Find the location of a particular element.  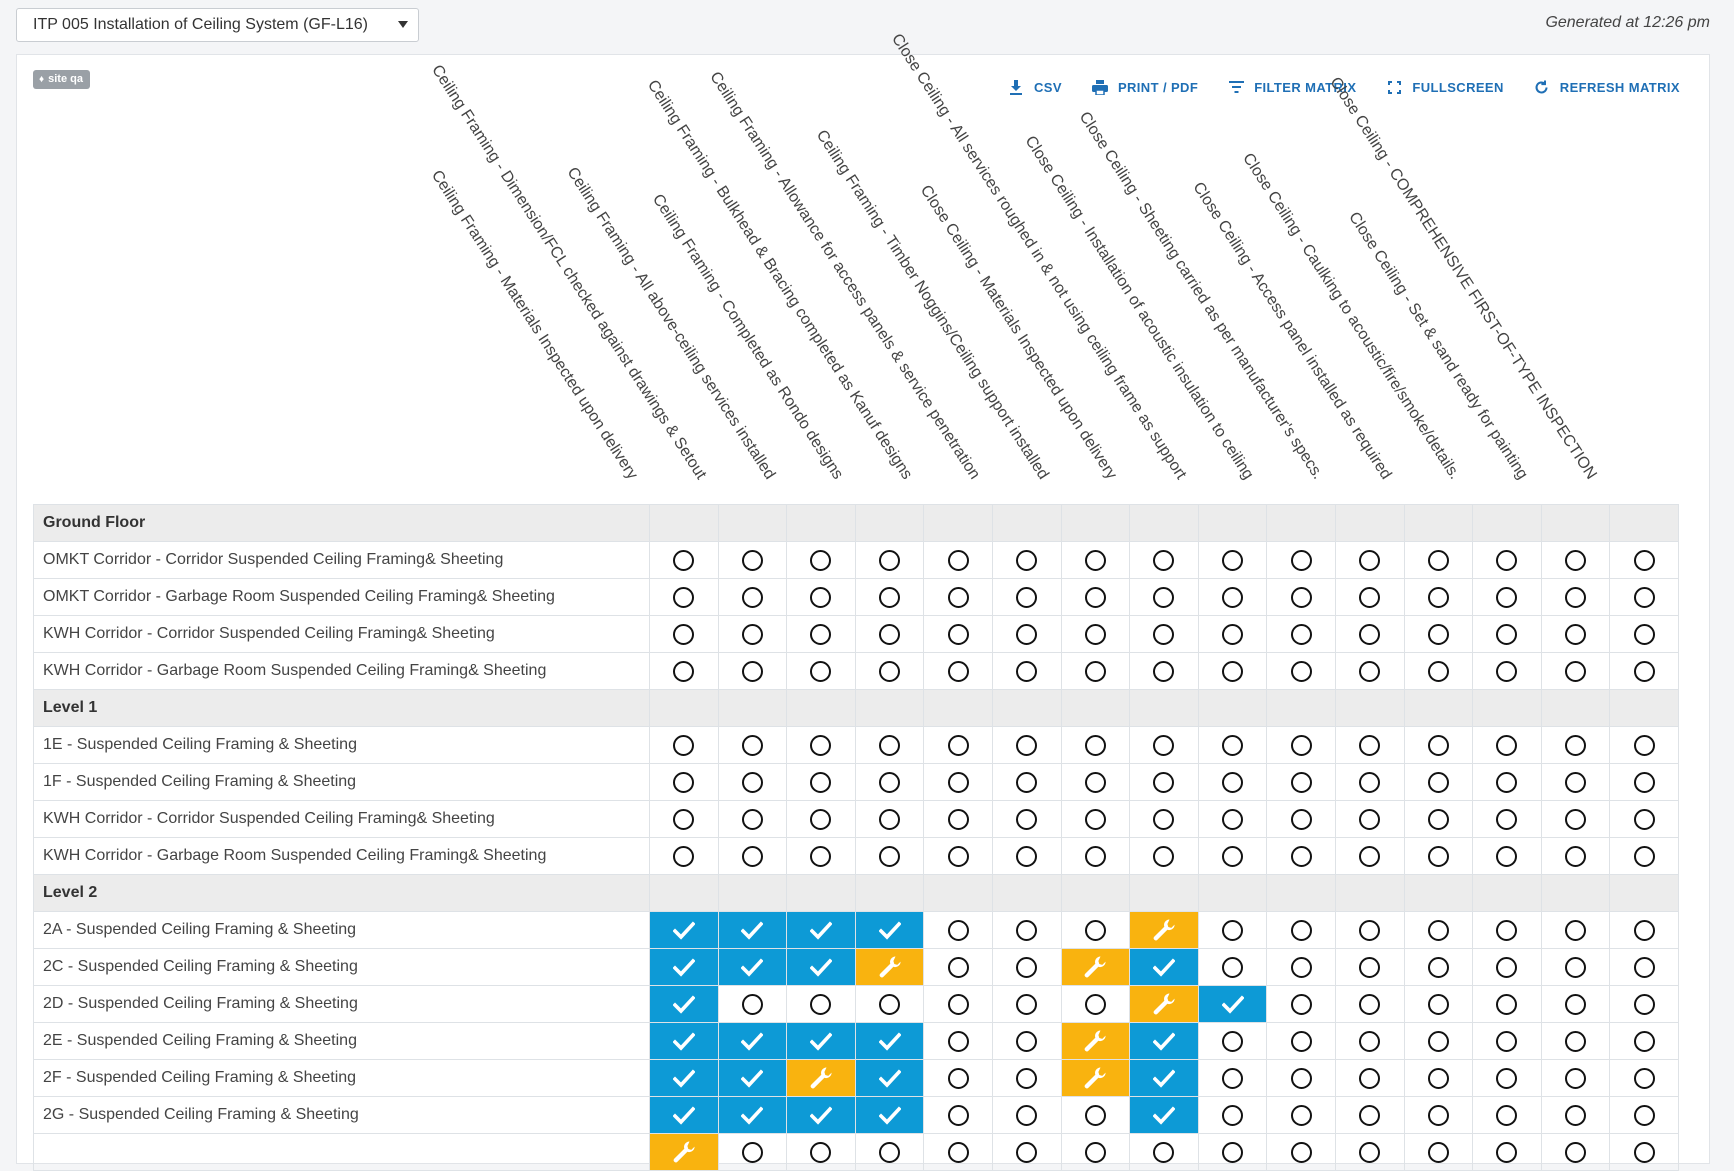

tag-badge: ♦ site qa is located at coordinates (61, 79).